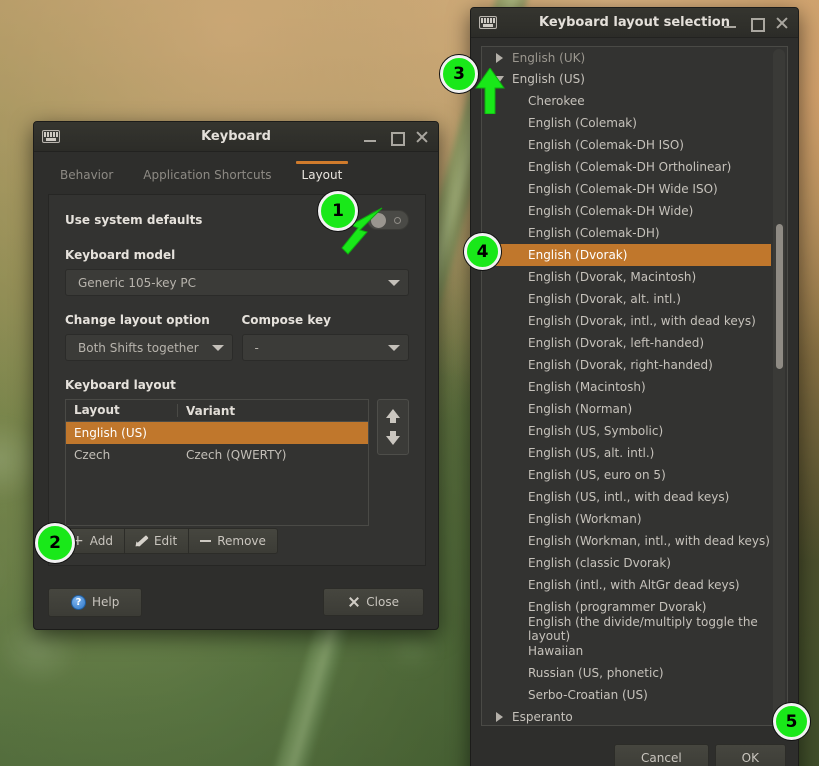 This screenshot has width=819, height=766. What do you see at coordinates (397, 220) in the screenshot?
I see `toggle-off-dot` at bounding box center [397, 220].